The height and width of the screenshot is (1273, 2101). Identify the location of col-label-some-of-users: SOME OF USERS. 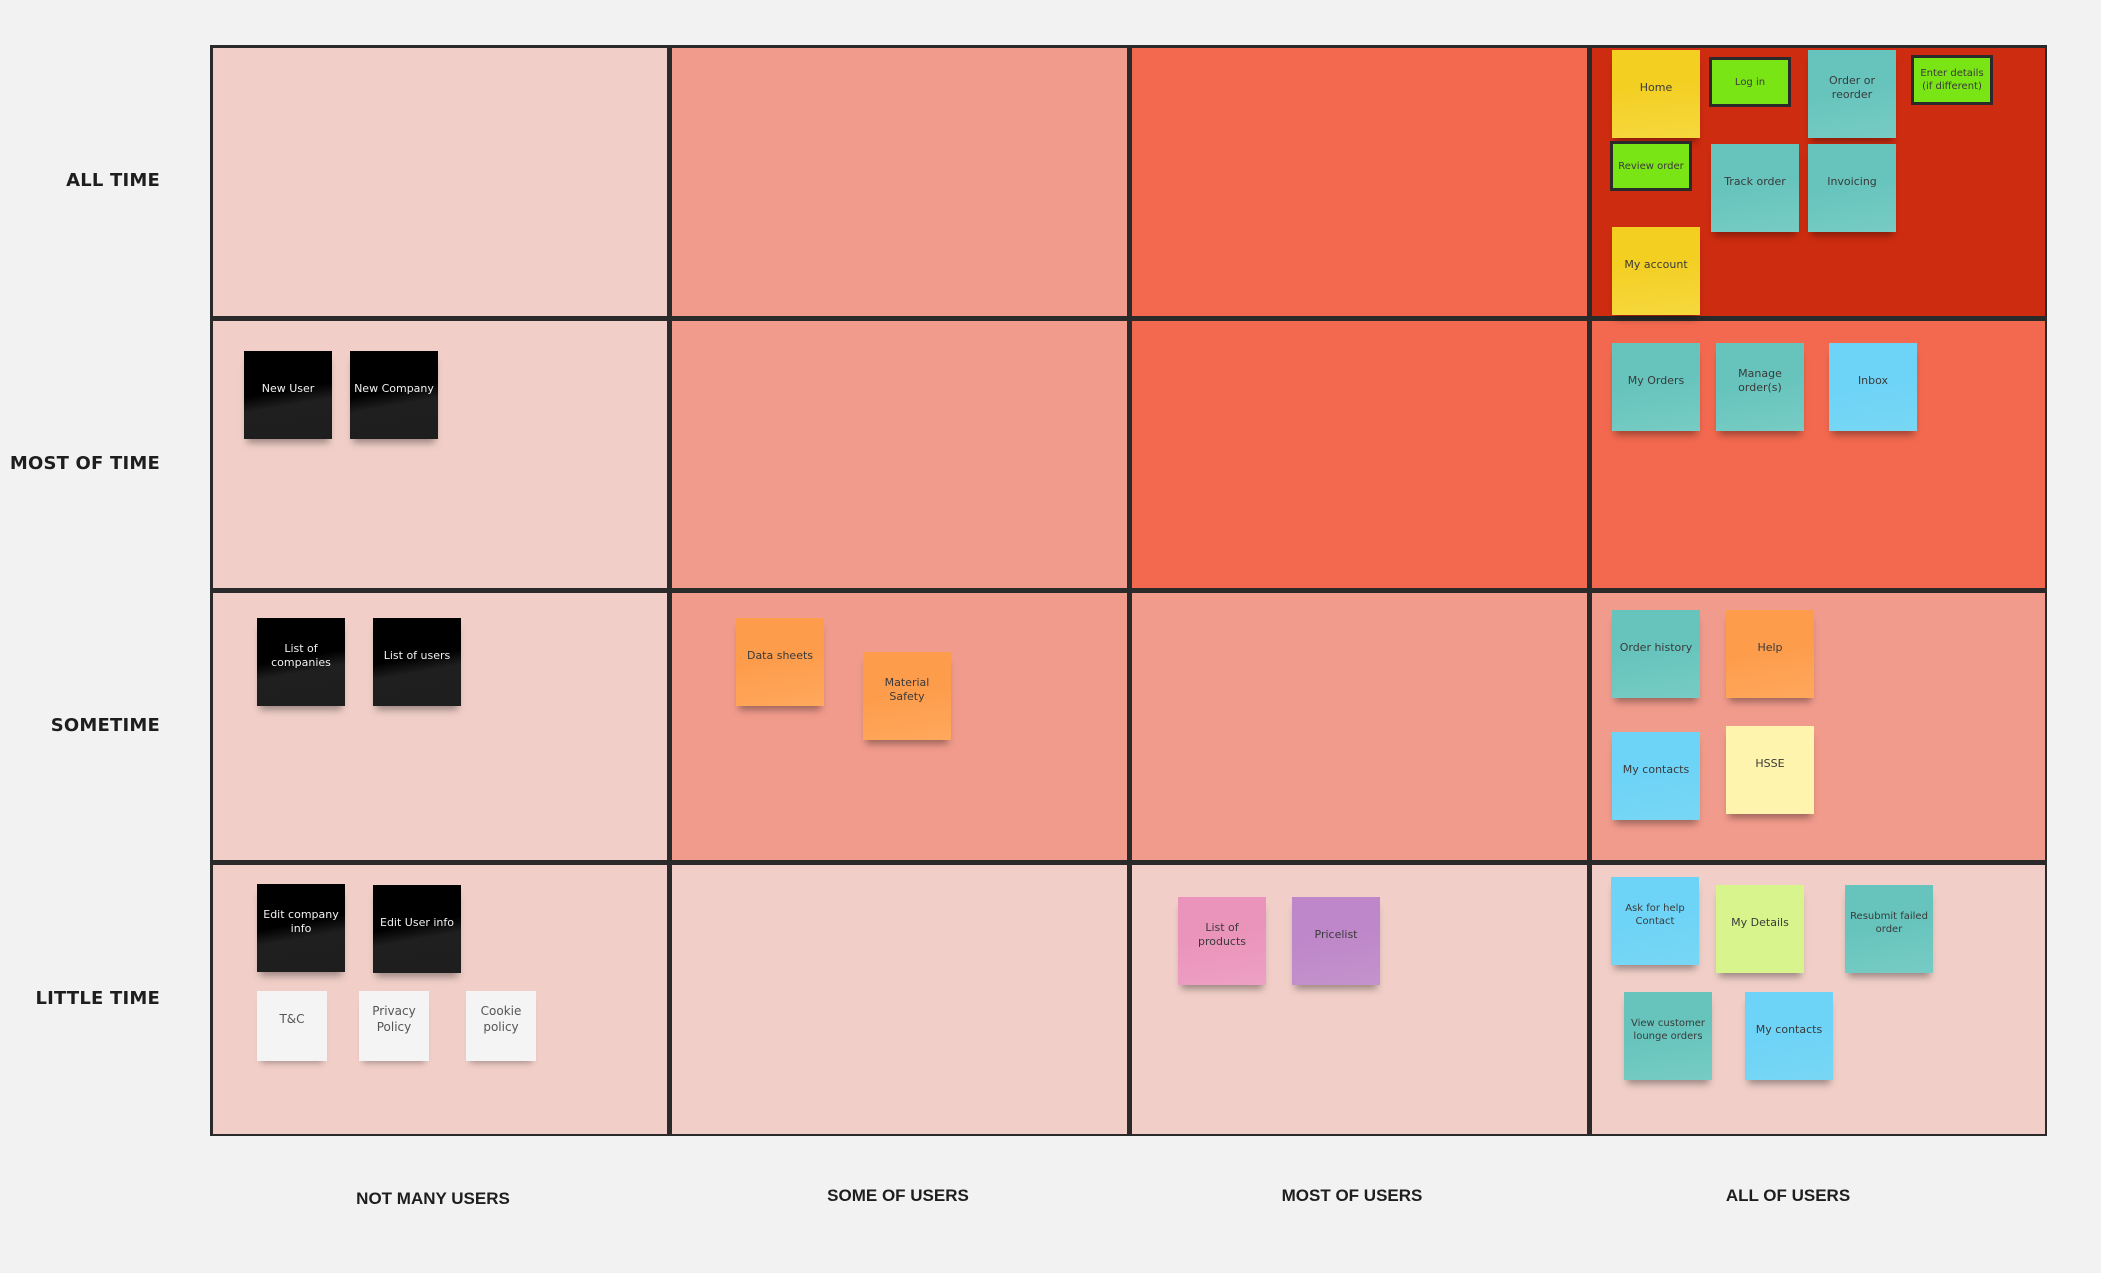
(898, 1195).